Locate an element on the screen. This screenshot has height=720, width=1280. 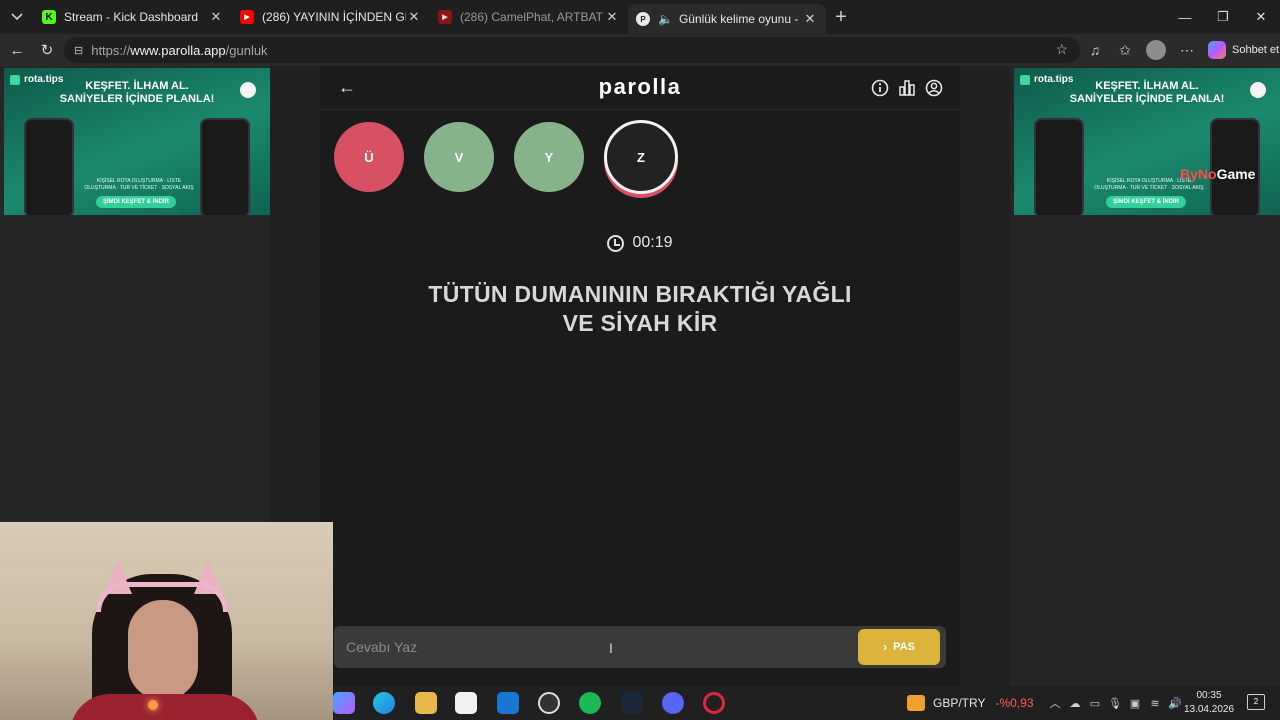
user-profile-icon is located at coordinates (934, 88).